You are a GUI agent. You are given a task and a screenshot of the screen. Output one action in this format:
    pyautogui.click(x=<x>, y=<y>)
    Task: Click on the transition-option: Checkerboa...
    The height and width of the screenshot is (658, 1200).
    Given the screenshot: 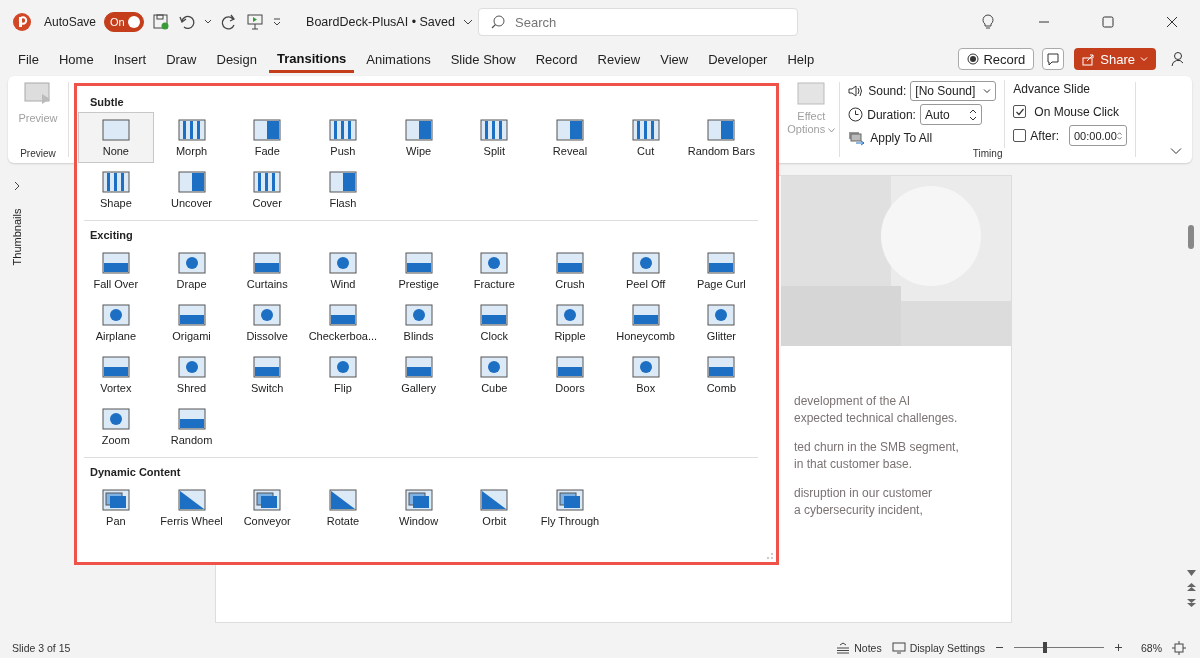 What is the action you would take?
    pyautogui.click(x=343, y=322)
    